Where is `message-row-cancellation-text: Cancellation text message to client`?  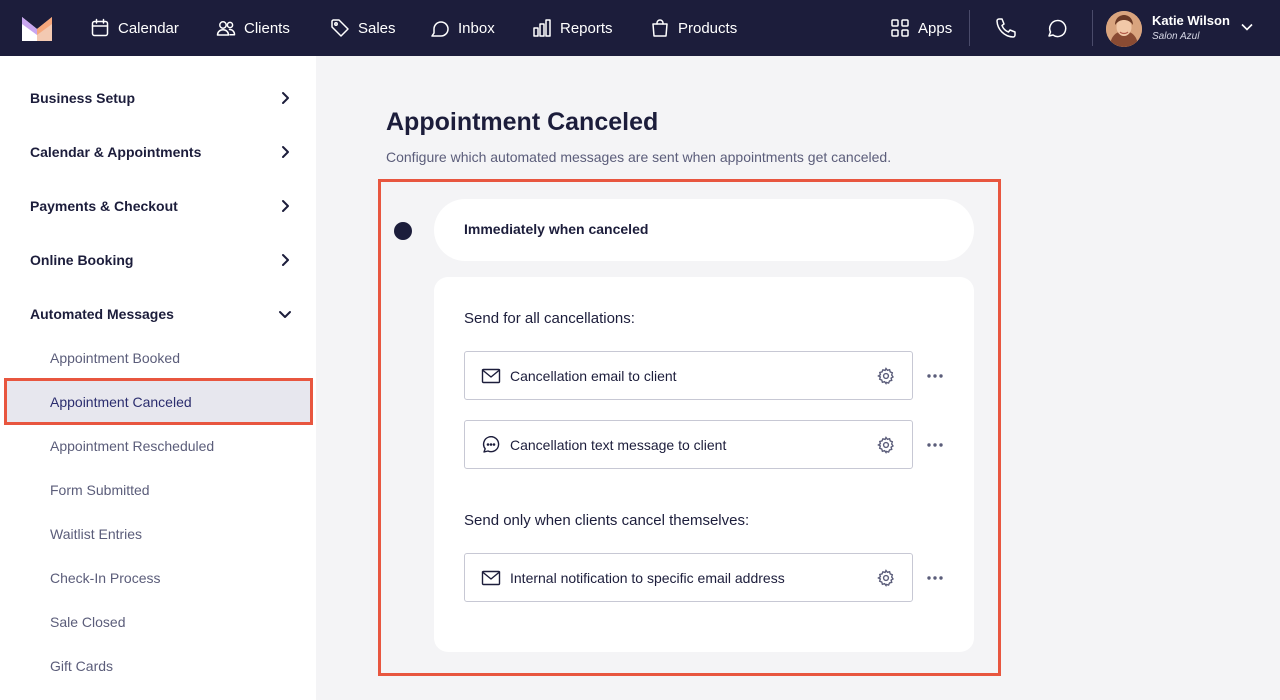
message-row-cancellation-text: Cancellation text message to client is located at coordinates (688, 444).